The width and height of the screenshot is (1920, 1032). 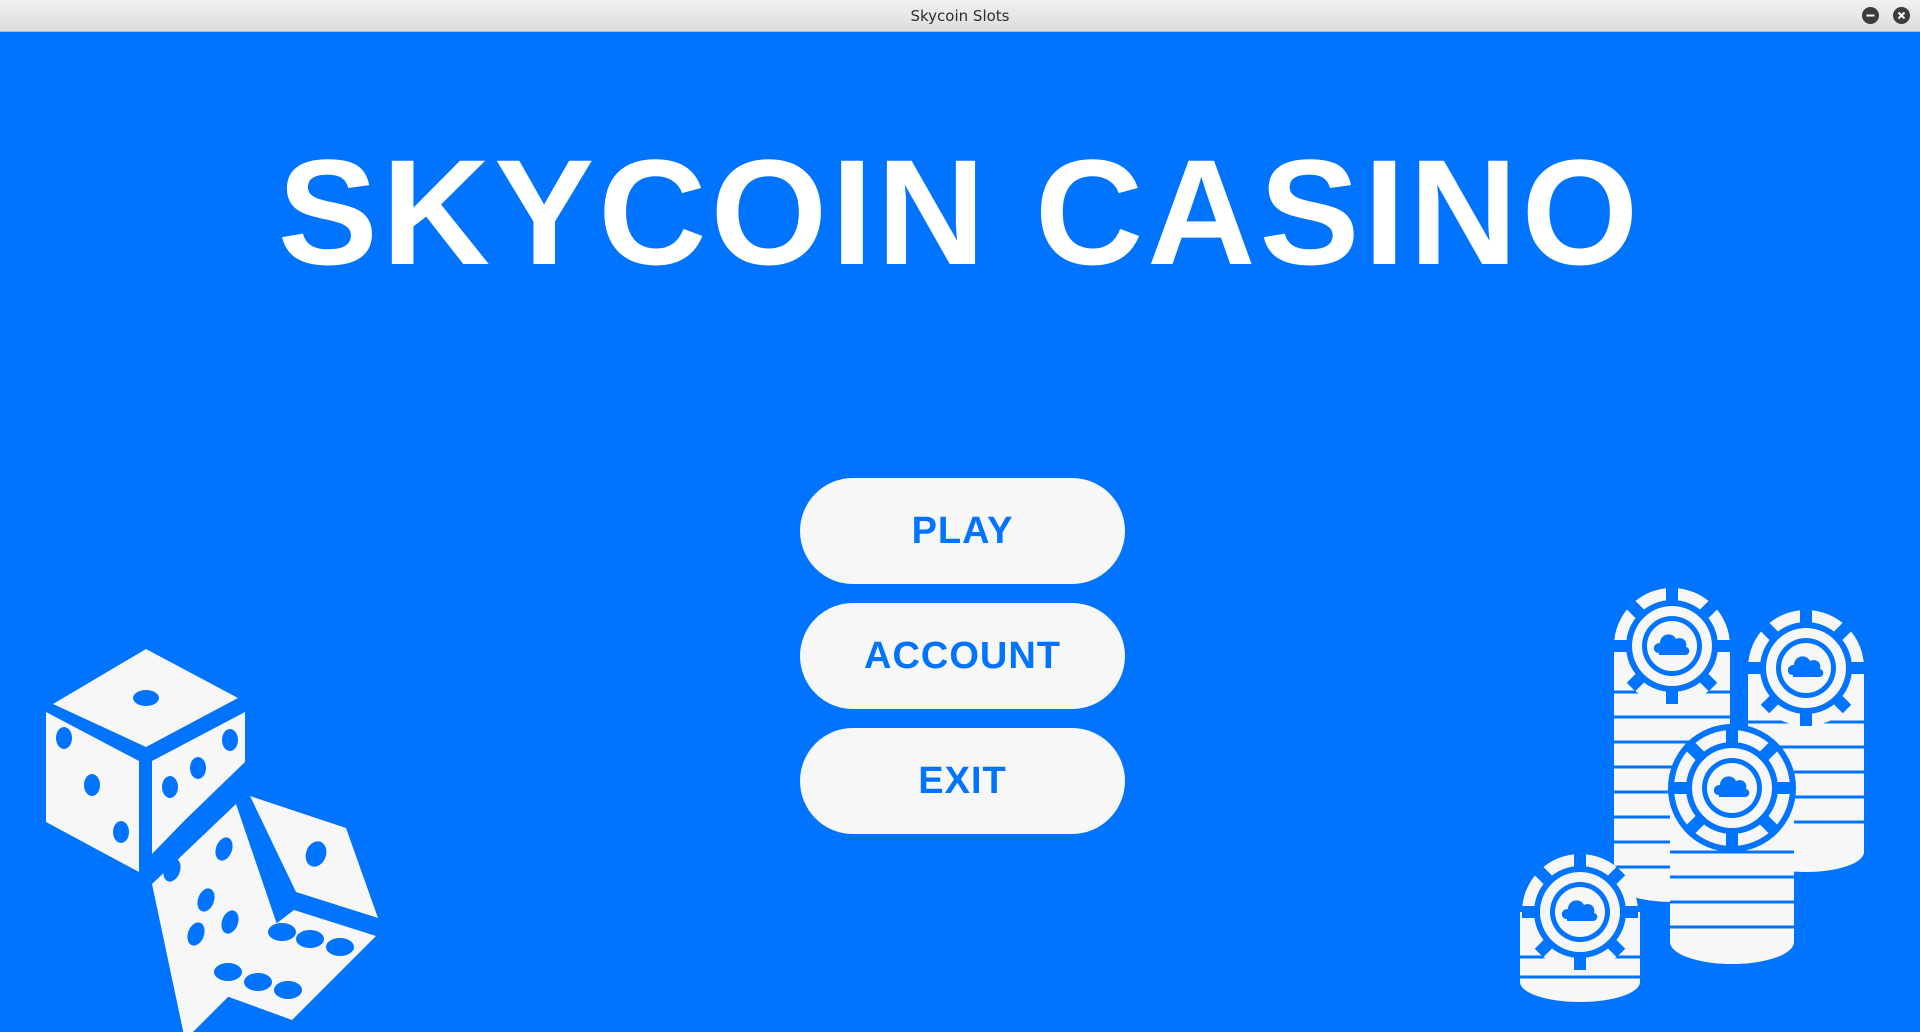 I want to click on exit-button: EXIT, so click(x=962, y=781).